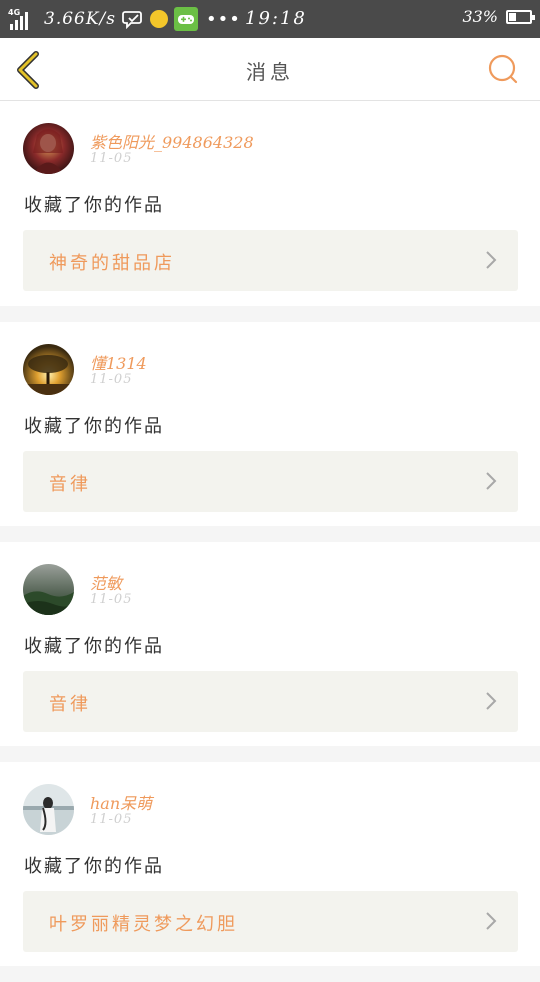 This screenshot has height=982, width=540. Describe the element at coordinates (270, 260) in the screenshot. I see `work-link: 神奇的甜品店` at that location.